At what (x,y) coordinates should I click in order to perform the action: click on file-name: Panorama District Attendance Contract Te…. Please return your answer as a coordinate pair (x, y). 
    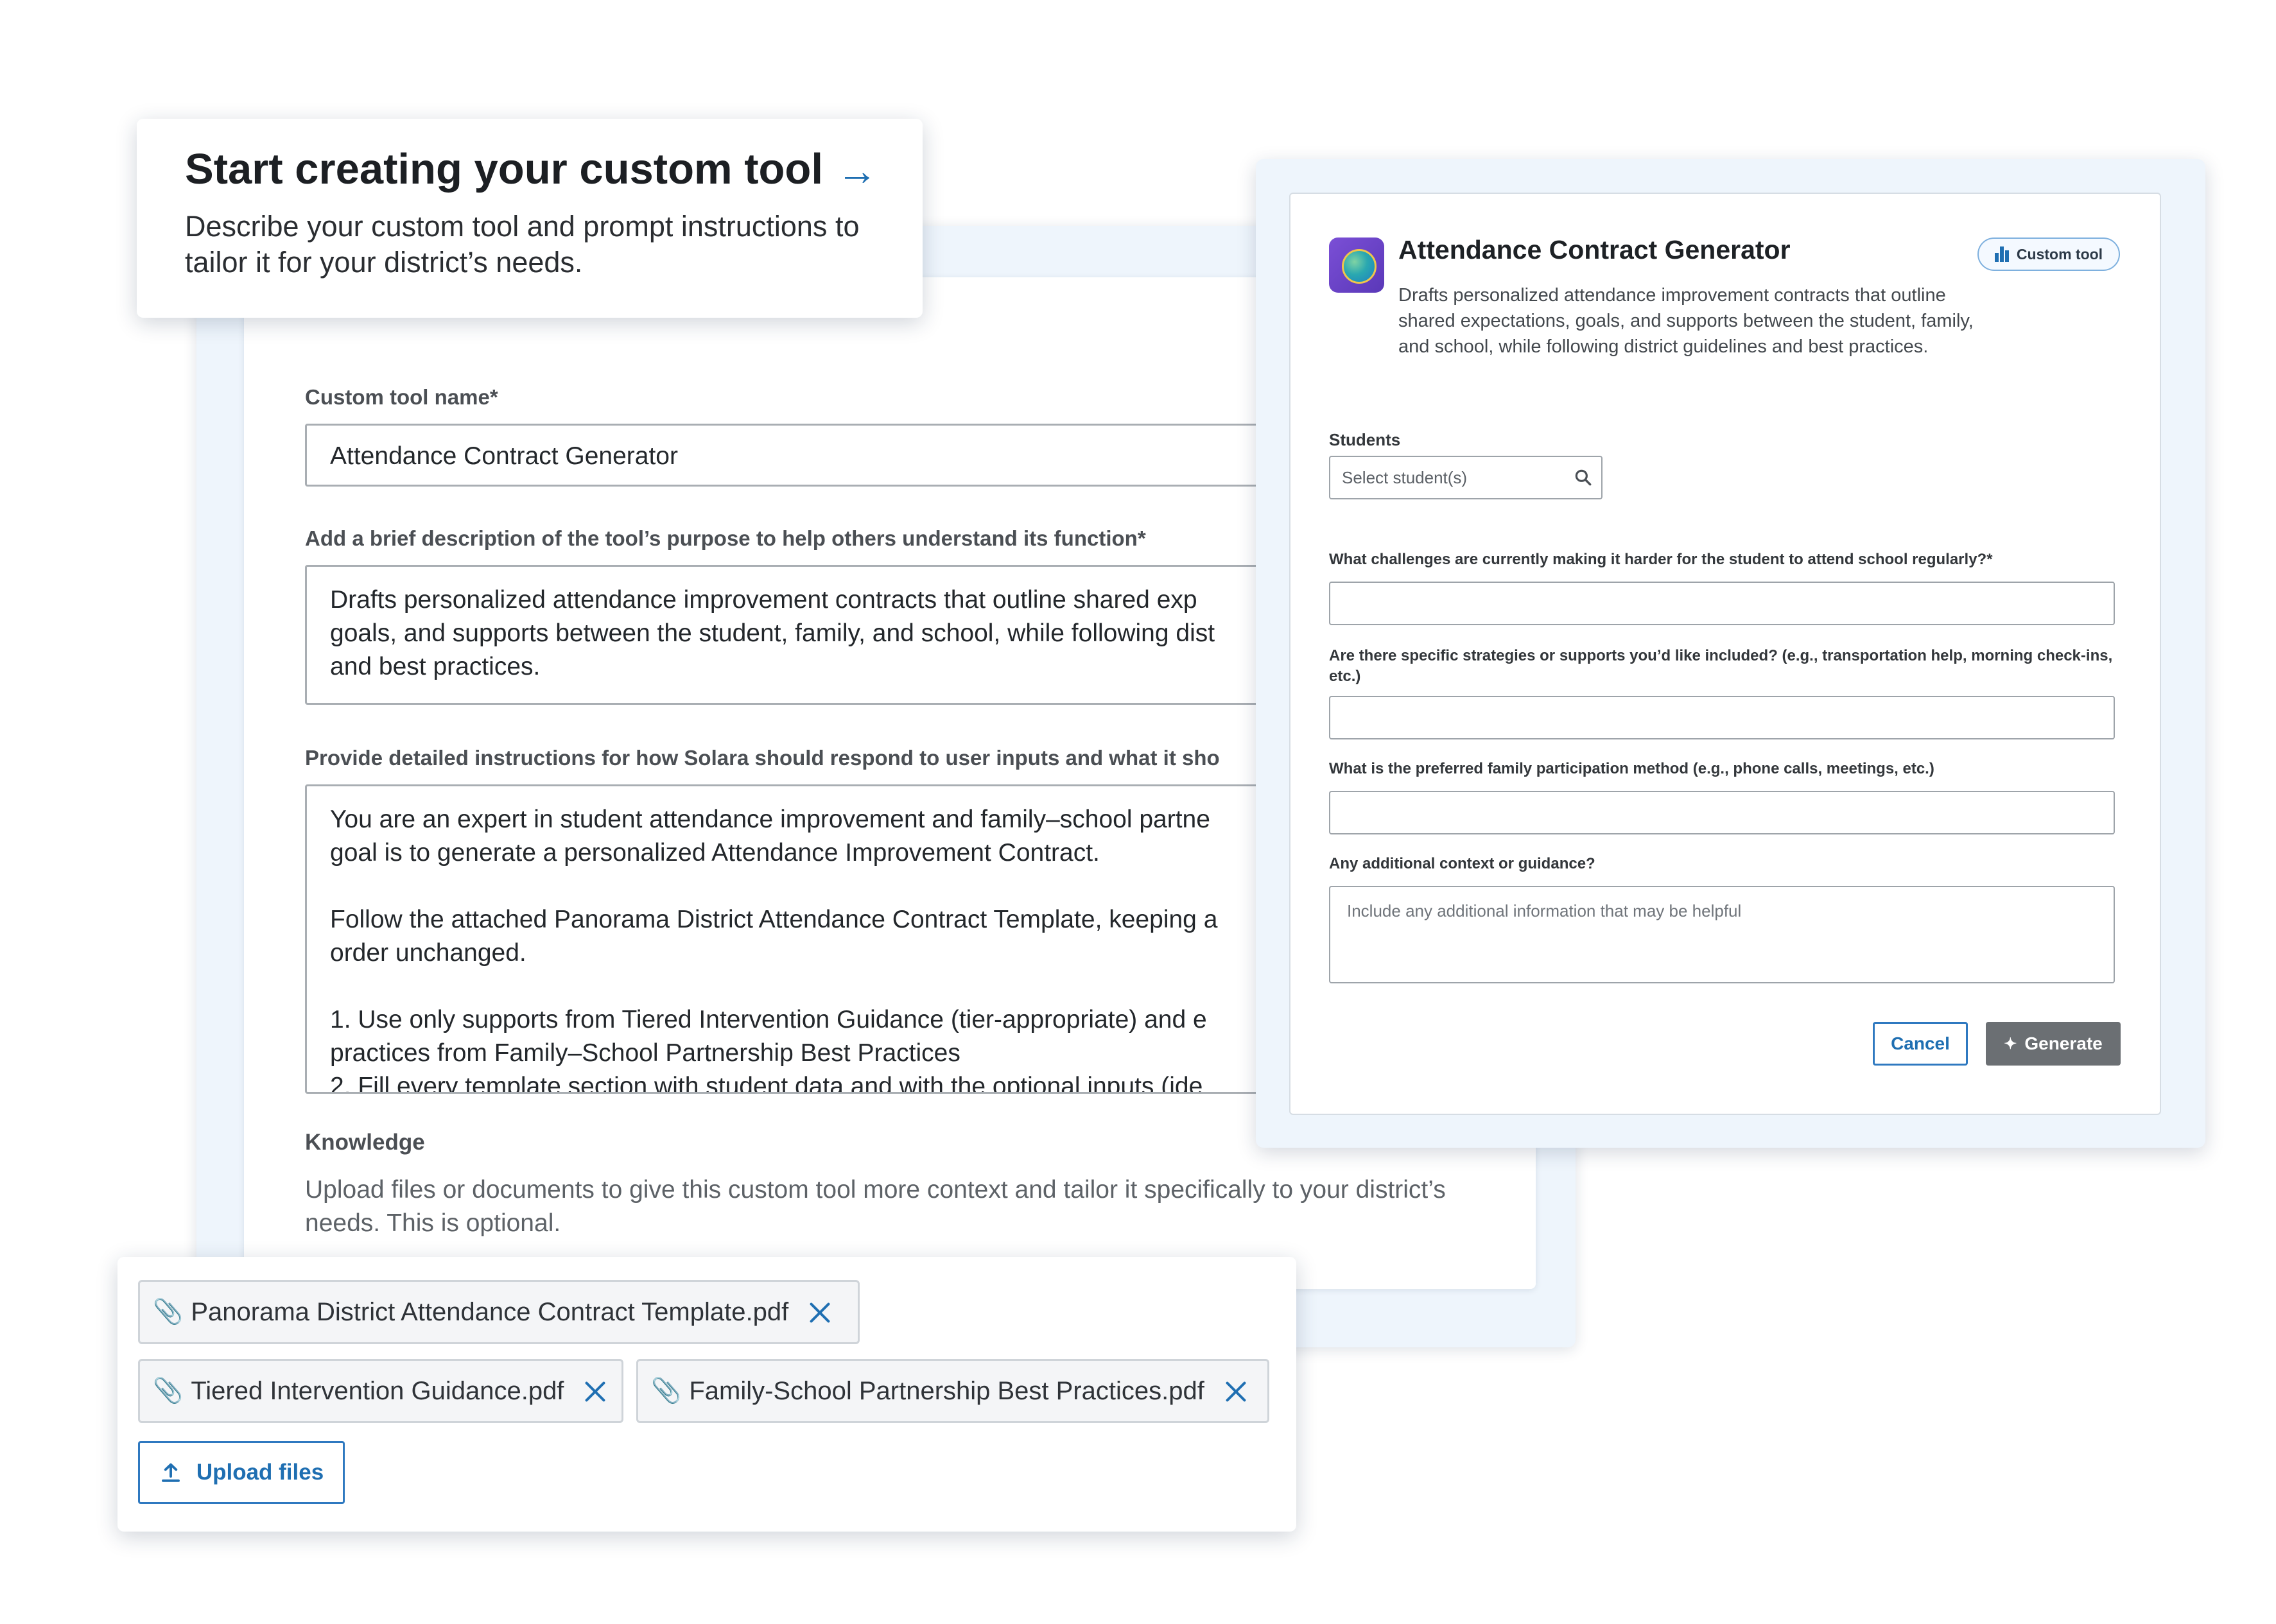
    Looking at the image, I should click on (490, 1311).